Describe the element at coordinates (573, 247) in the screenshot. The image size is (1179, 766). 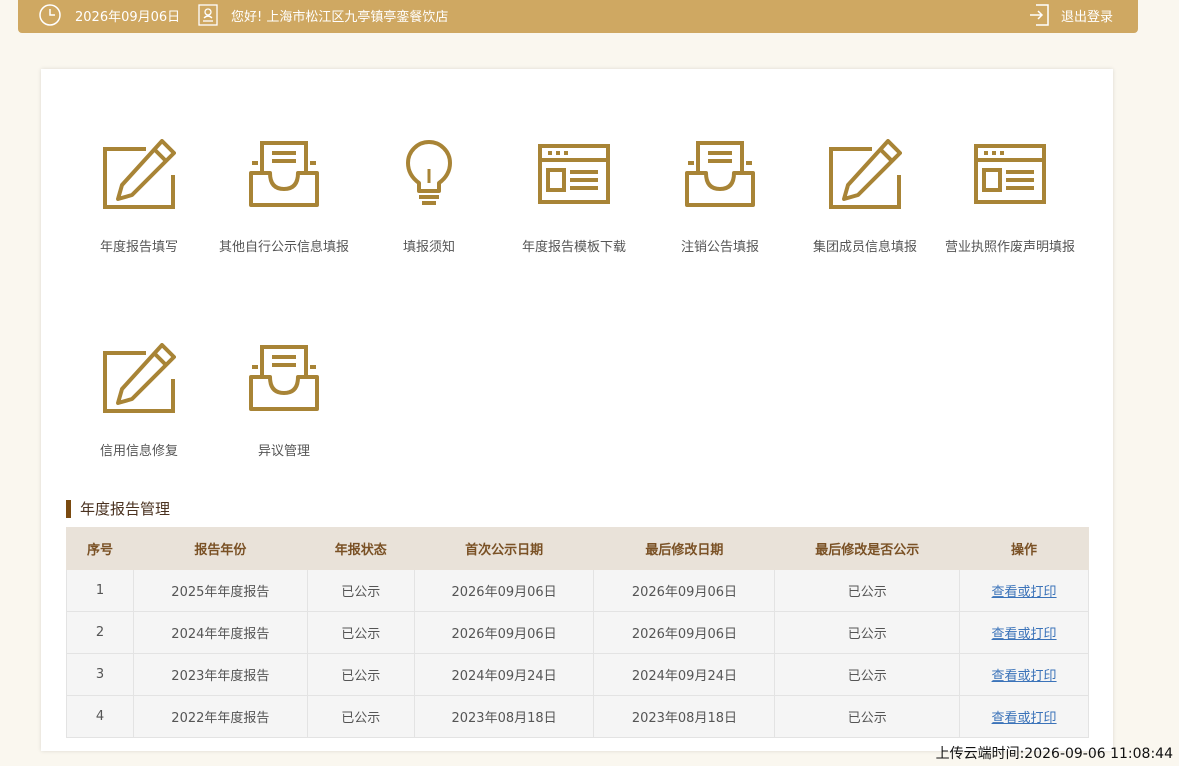
I see `menu-item-label: 年度报告模板下载` at that location.